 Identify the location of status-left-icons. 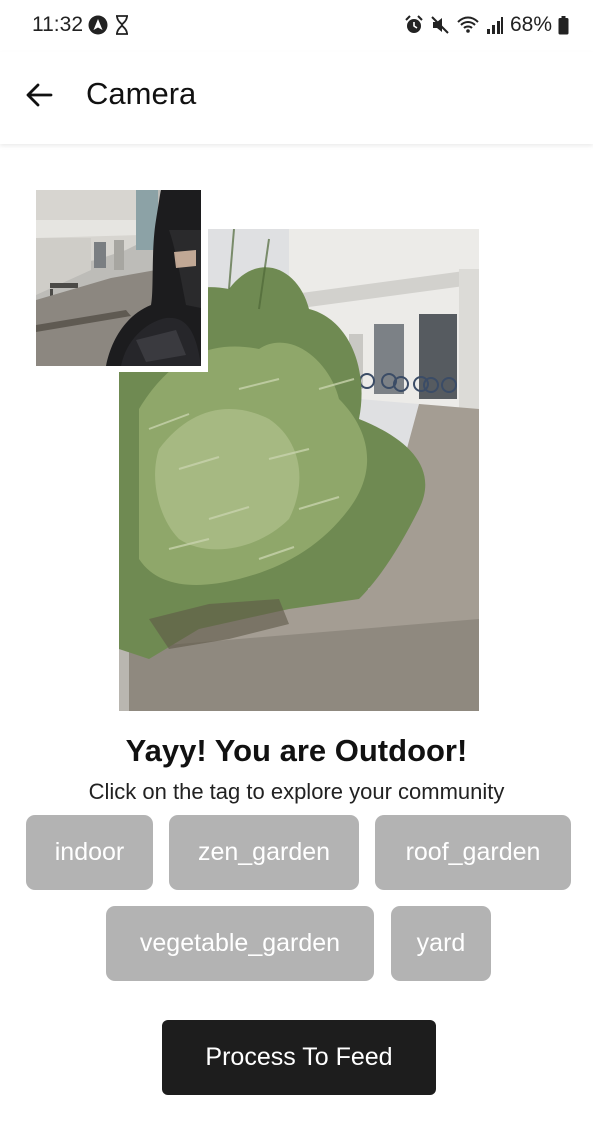
(109, 27).